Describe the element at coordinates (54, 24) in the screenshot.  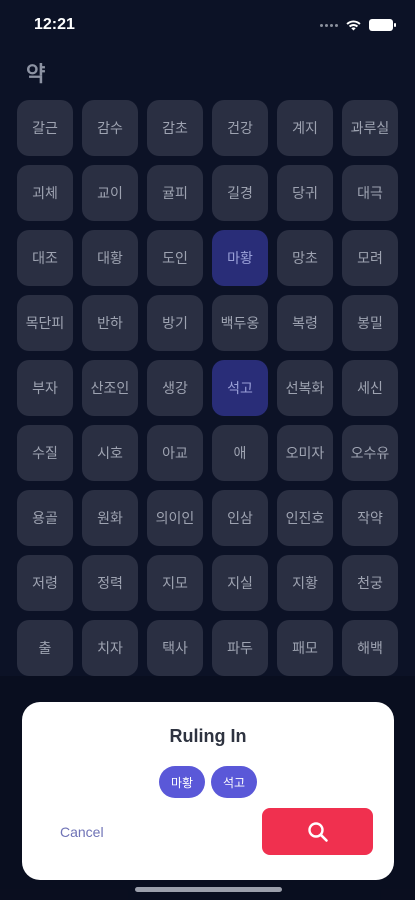
I see `status-time: 12:21` at that location.